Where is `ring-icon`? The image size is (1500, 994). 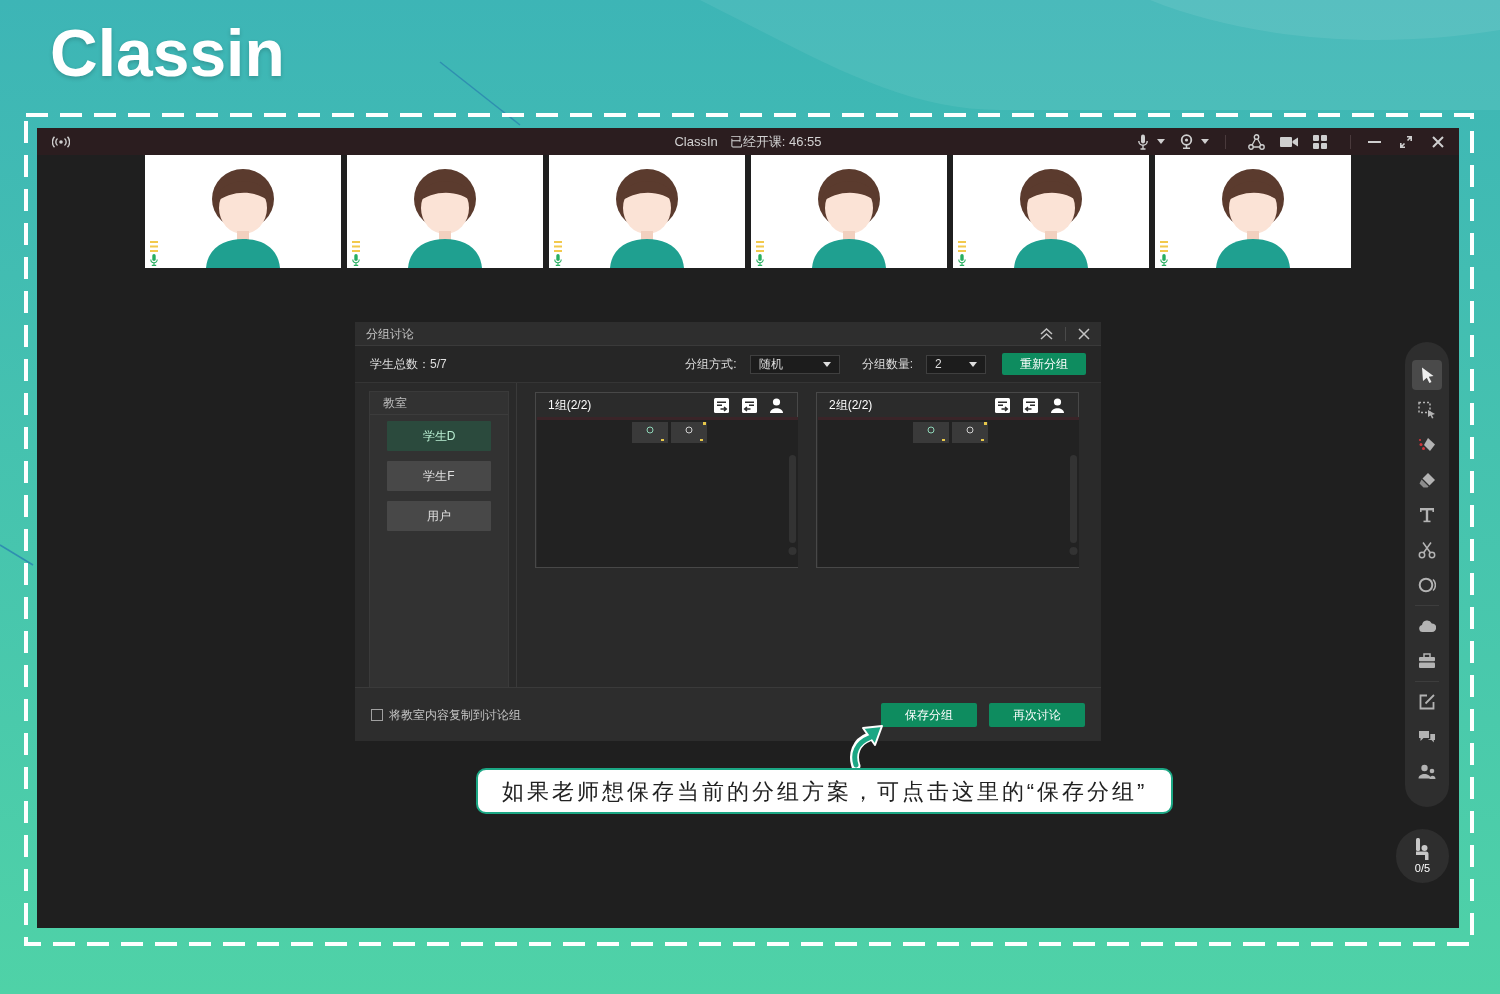 ring-icon is located at coordinates (1427, 585).